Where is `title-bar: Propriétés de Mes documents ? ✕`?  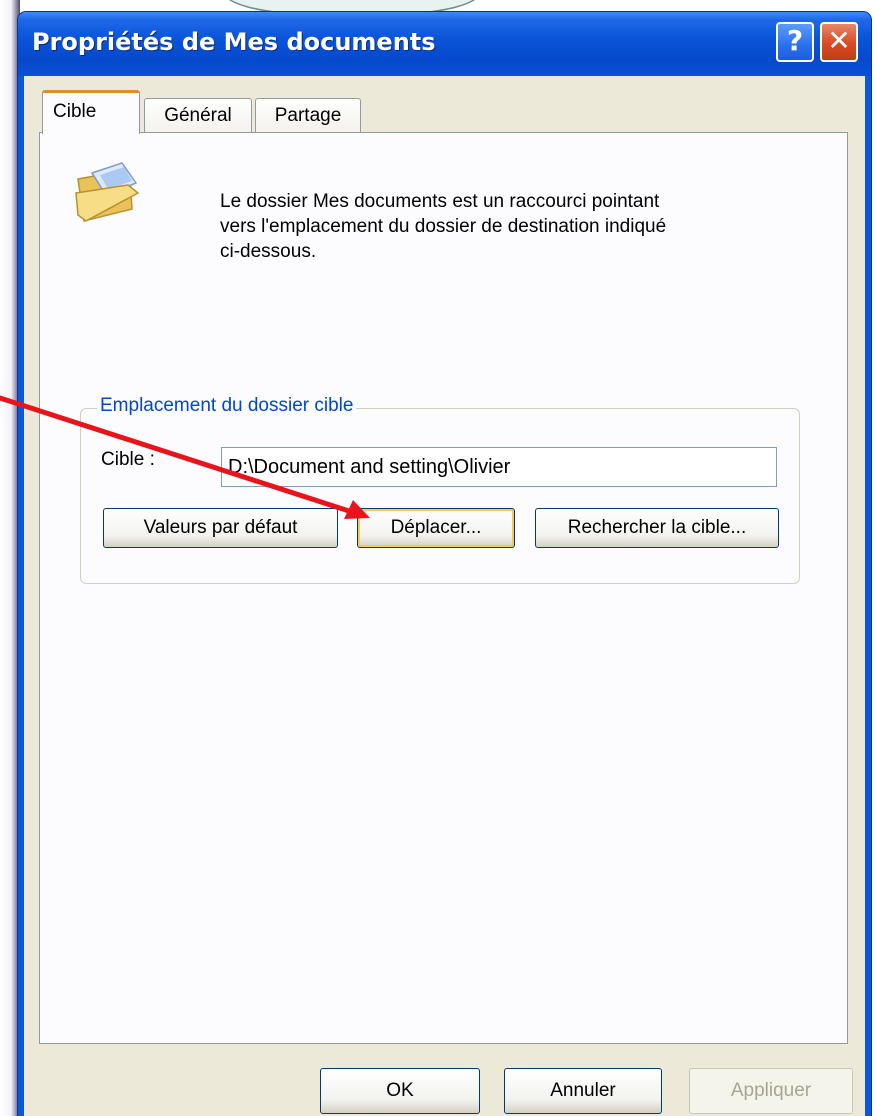
title-bar: Propriétés de Mes documents ? ✕ is located at coordinates (444, 44).